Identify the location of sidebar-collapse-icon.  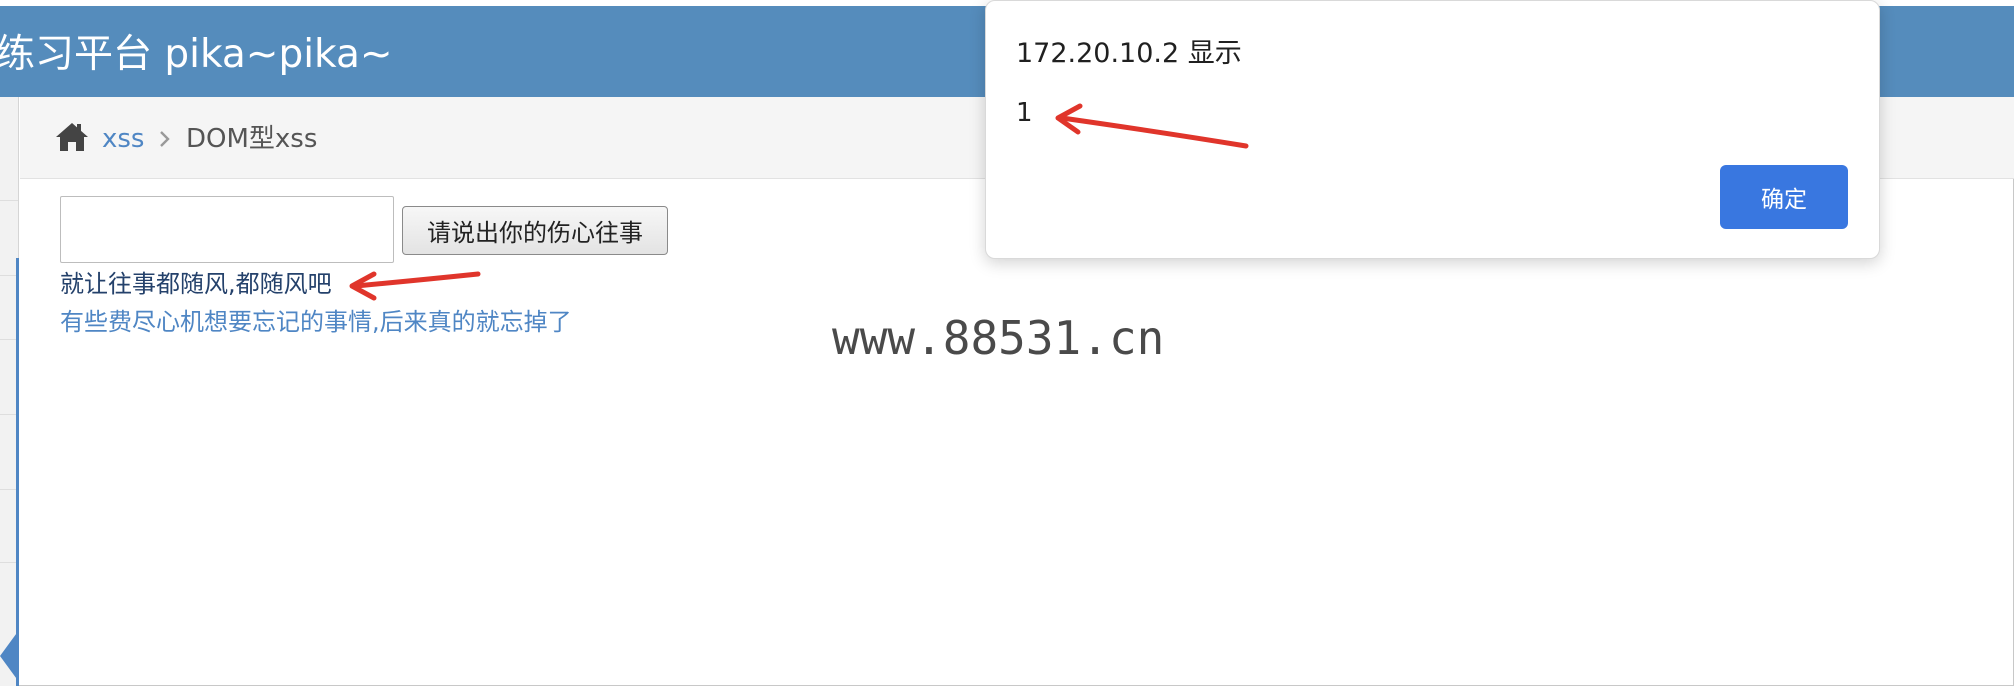
(9, 656).